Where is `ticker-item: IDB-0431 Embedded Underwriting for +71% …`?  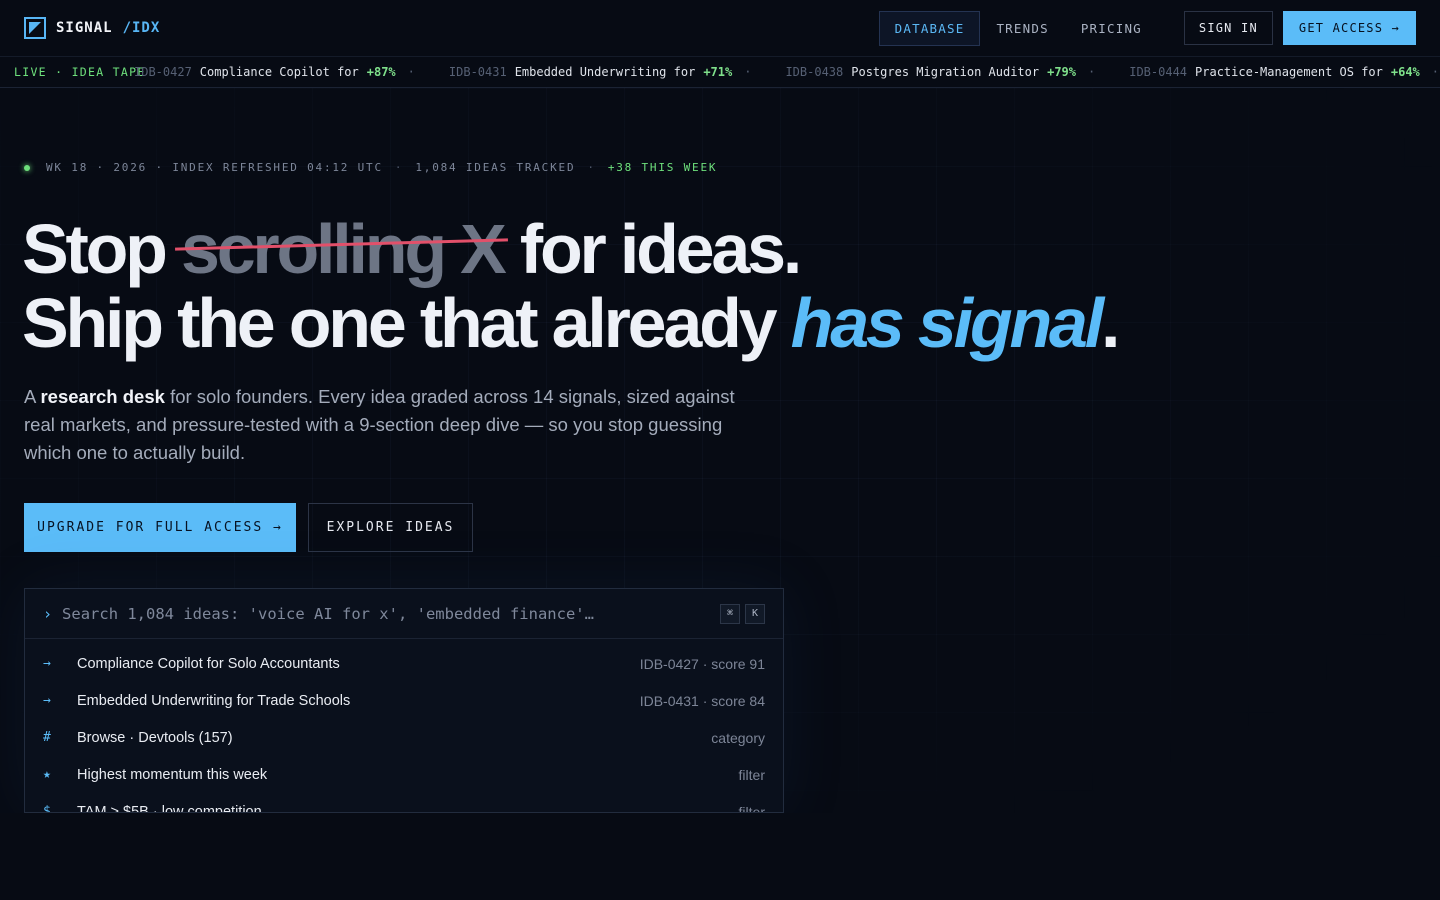 ticker-item: IDB-0431 Embedded Underwriting for +71% … is located at coordinates (600, 72).